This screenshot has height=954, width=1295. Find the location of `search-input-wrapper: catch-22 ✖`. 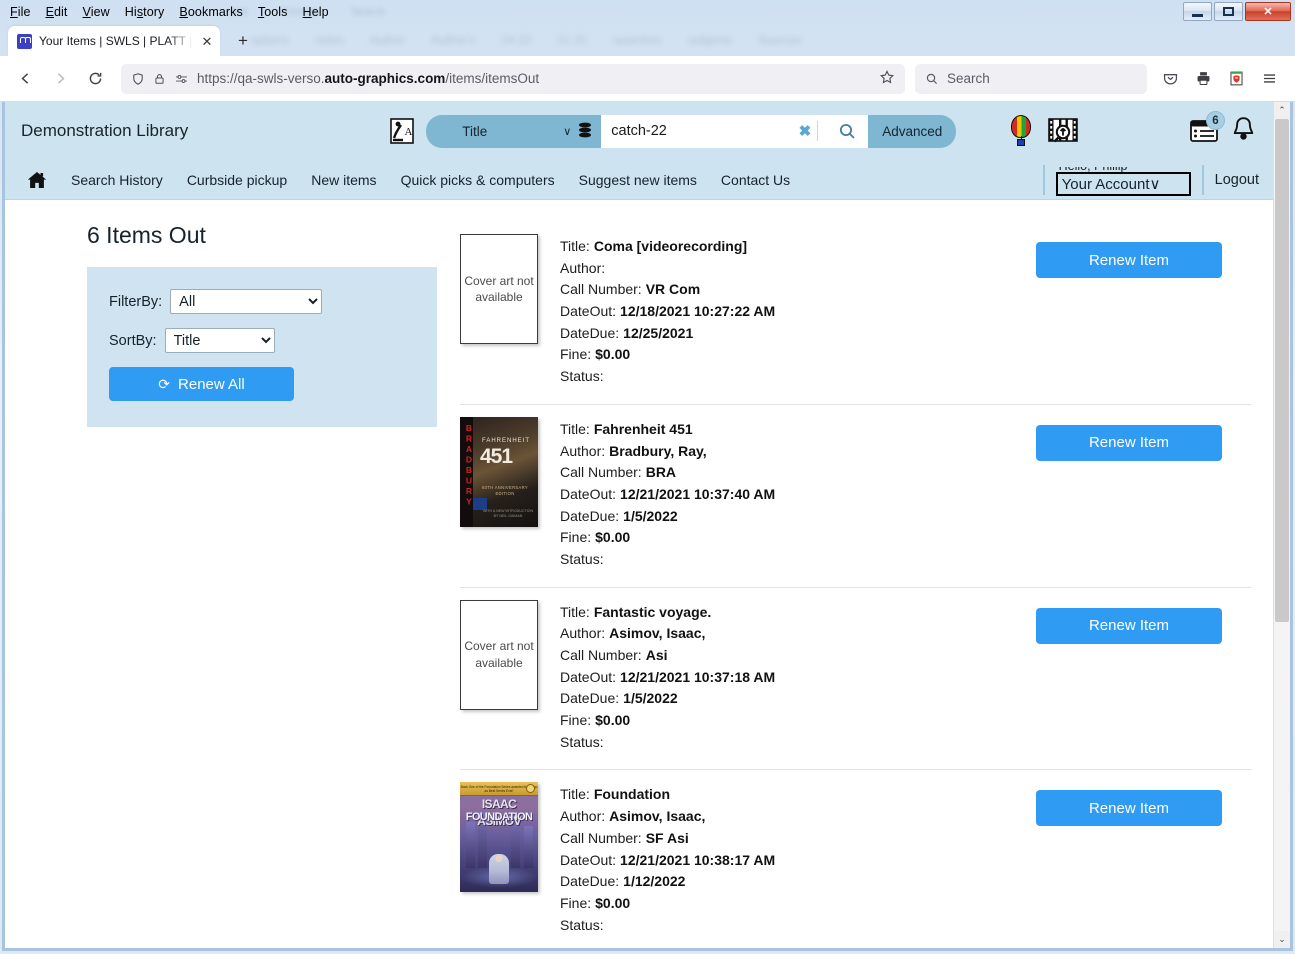

search-input-wrapper: catch-22 ✖ is located at coordinates (714, 131).